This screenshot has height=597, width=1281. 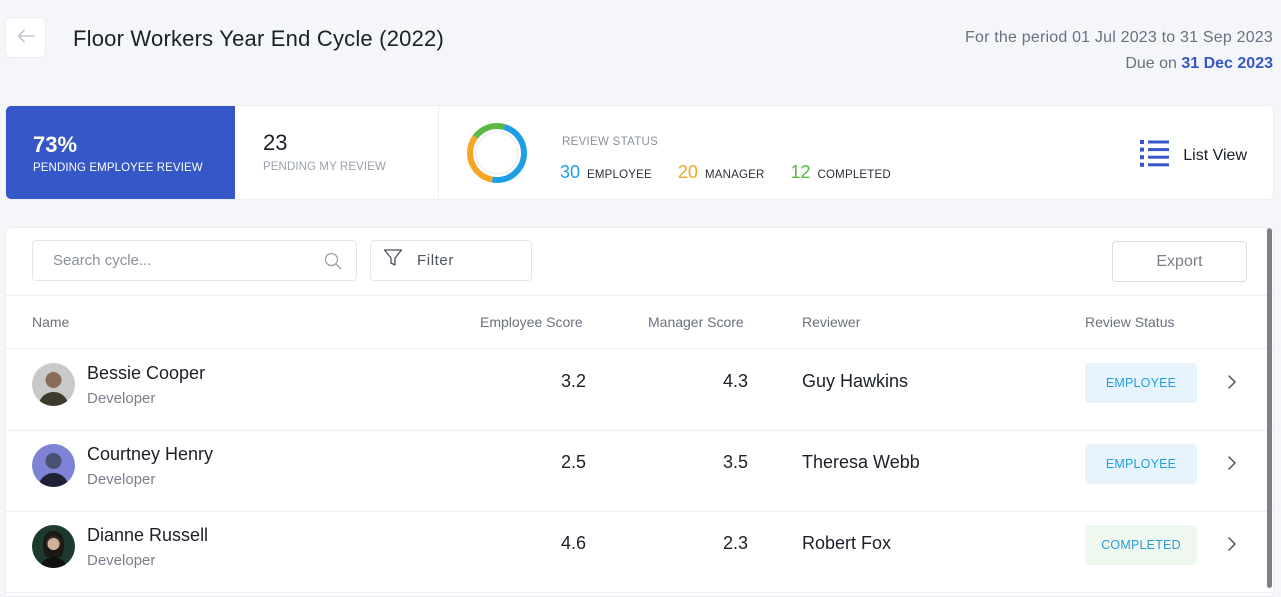 I want to click on review-status-title: REVIEW STATUS, so click(x=610, y=142).